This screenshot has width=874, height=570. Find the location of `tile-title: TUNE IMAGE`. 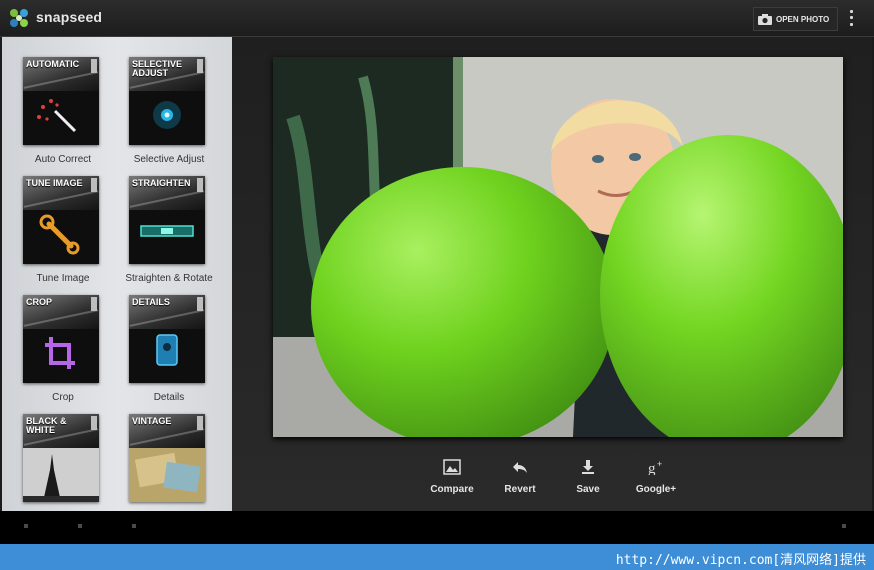

tile-title: TUNE IMAGE is located at coordinates (54, 183).